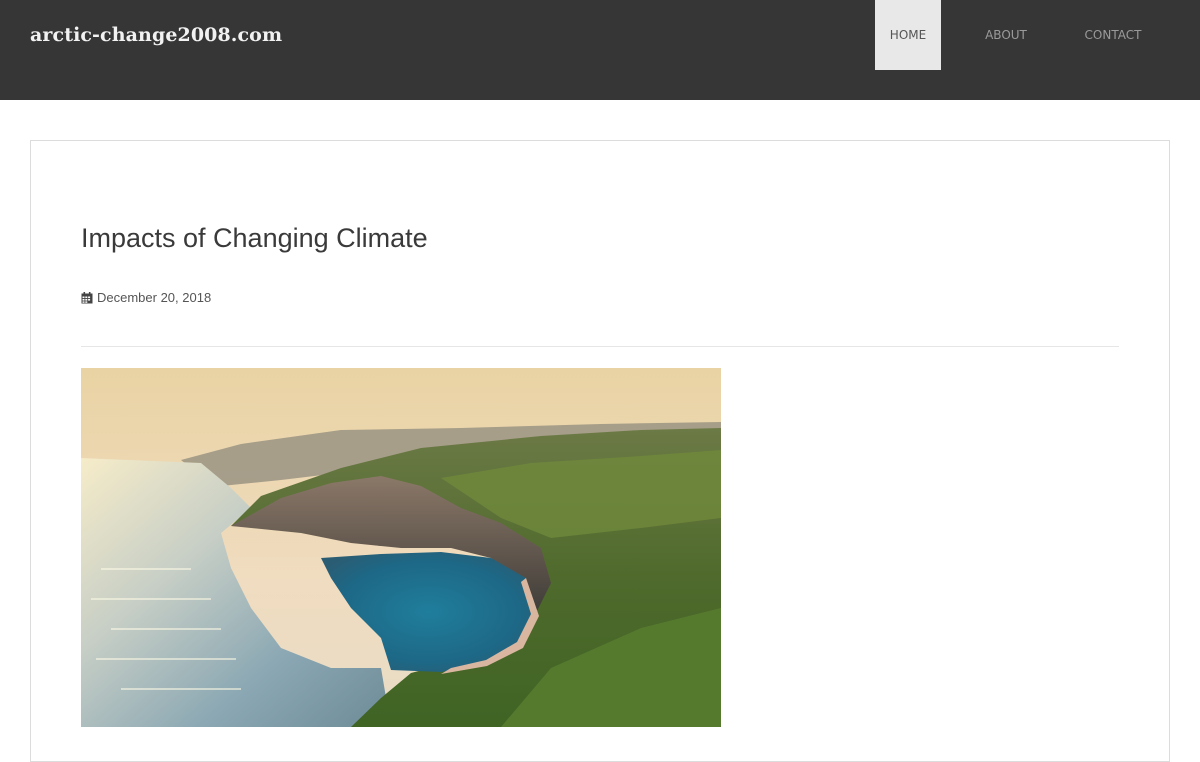 This screenshot has width=1200, height=762. What do you see at coordinates (87, 297) in the screenshot?
I see `calendar-icon` at bounding box center [87, 297].